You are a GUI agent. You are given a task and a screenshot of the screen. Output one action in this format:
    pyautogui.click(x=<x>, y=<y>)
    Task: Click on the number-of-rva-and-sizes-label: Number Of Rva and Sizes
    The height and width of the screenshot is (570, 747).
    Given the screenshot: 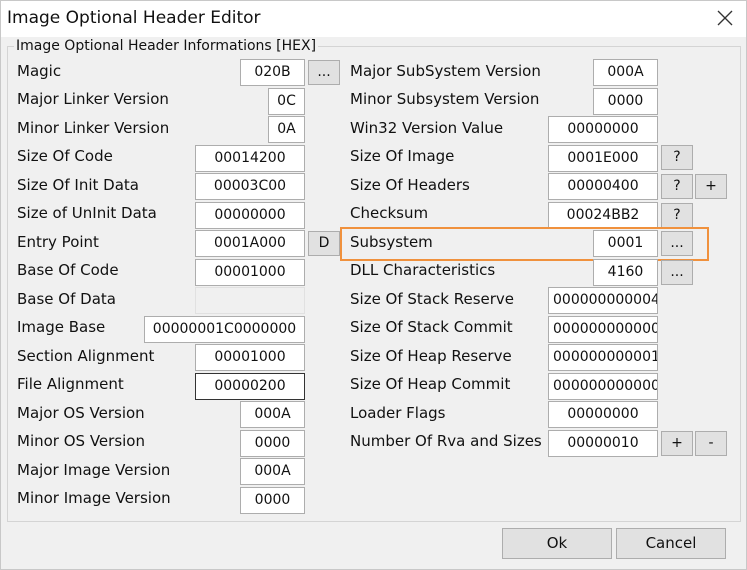 What is the action you would take?
    pyautogui.click(x=446, y=441)
    